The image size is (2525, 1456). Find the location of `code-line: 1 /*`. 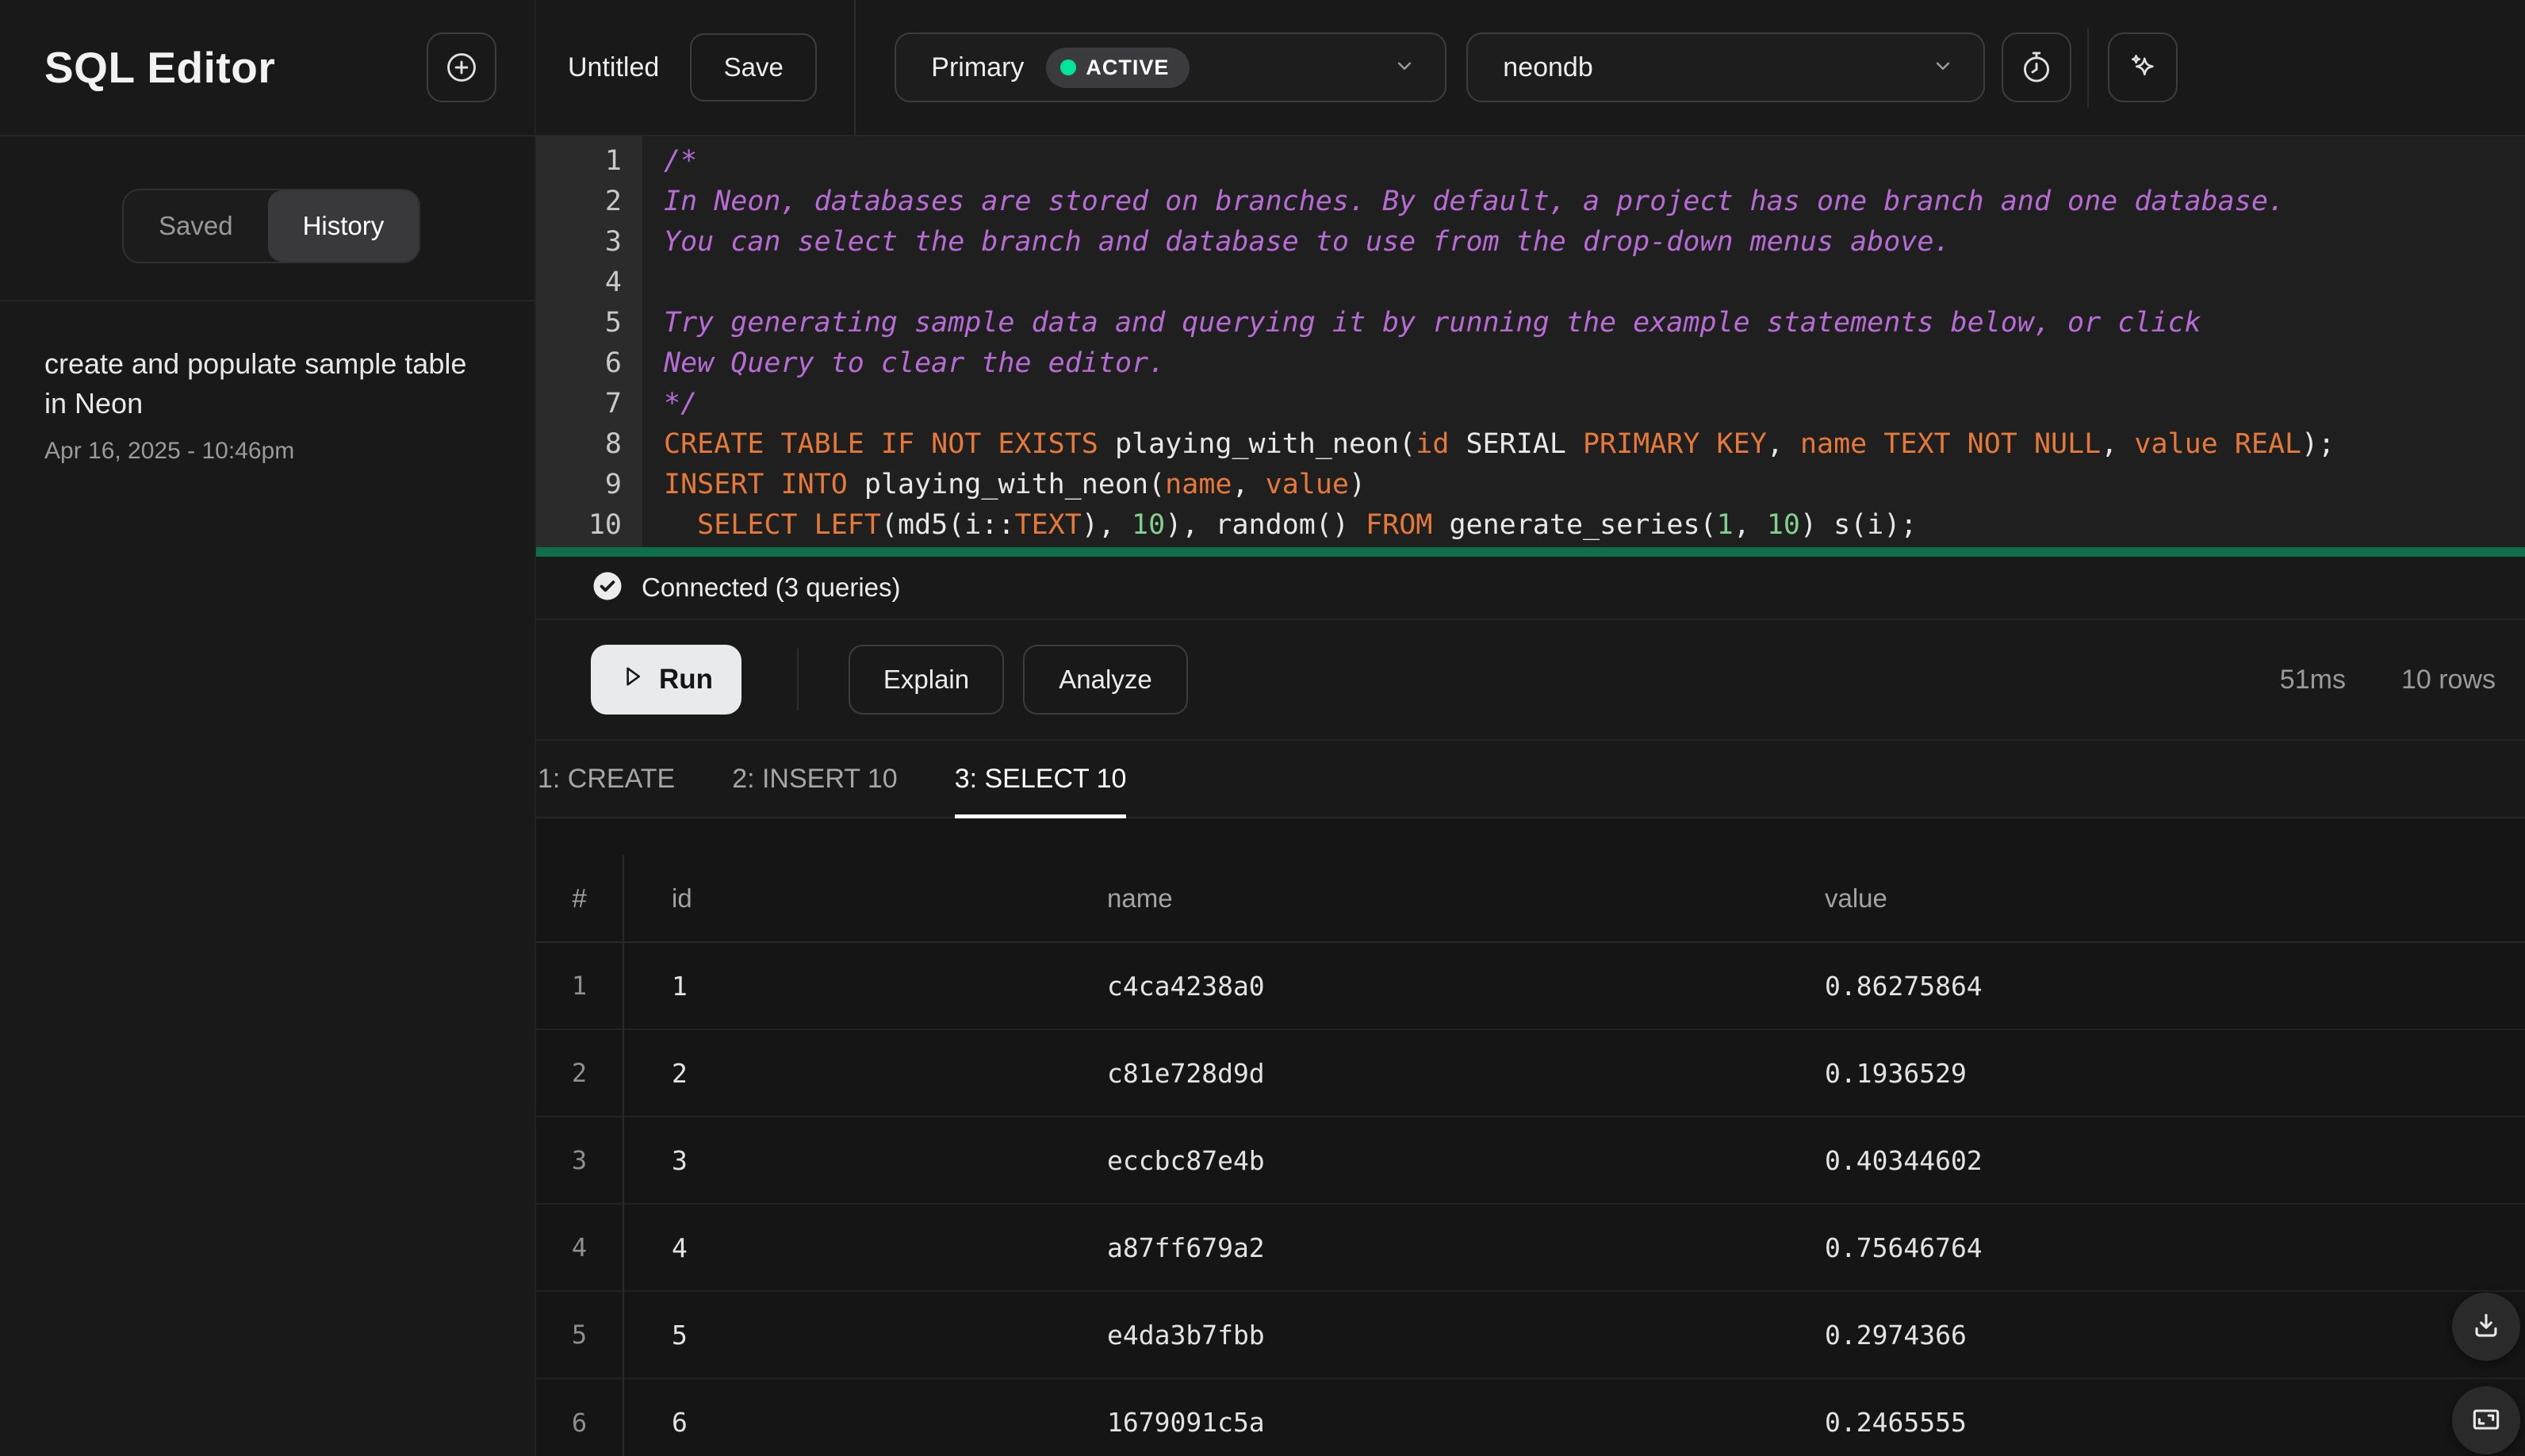

code-line: 1 /* is located at coordinates (1530, 161).